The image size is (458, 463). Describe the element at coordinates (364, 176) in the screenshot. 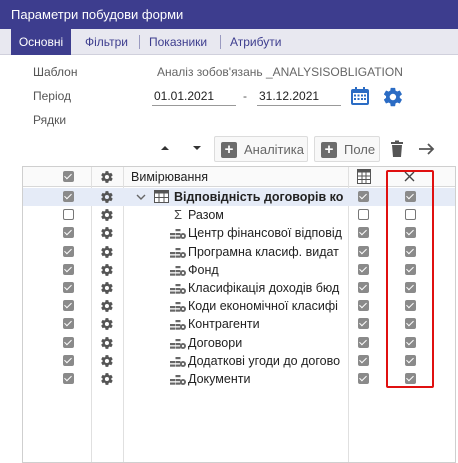

I see `column-settings-icon` at that location.